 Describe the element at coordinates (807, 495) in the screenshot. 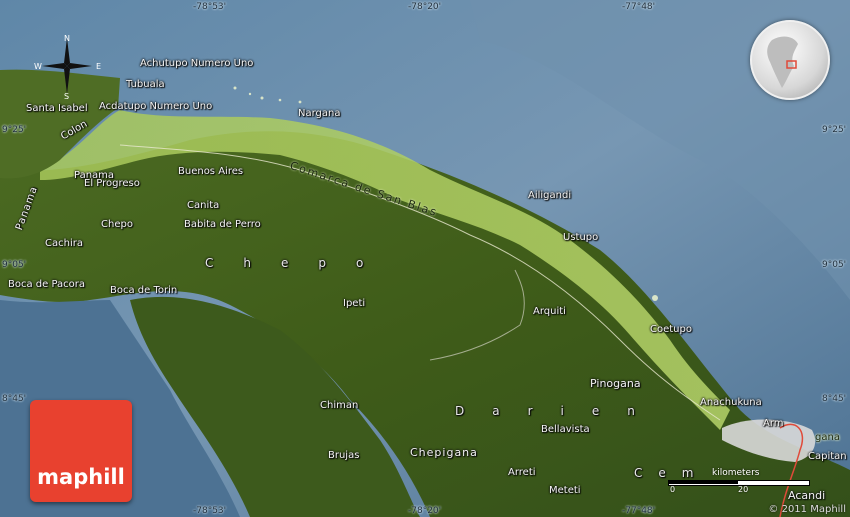

I see `label-acandi: Acandi` at that location.